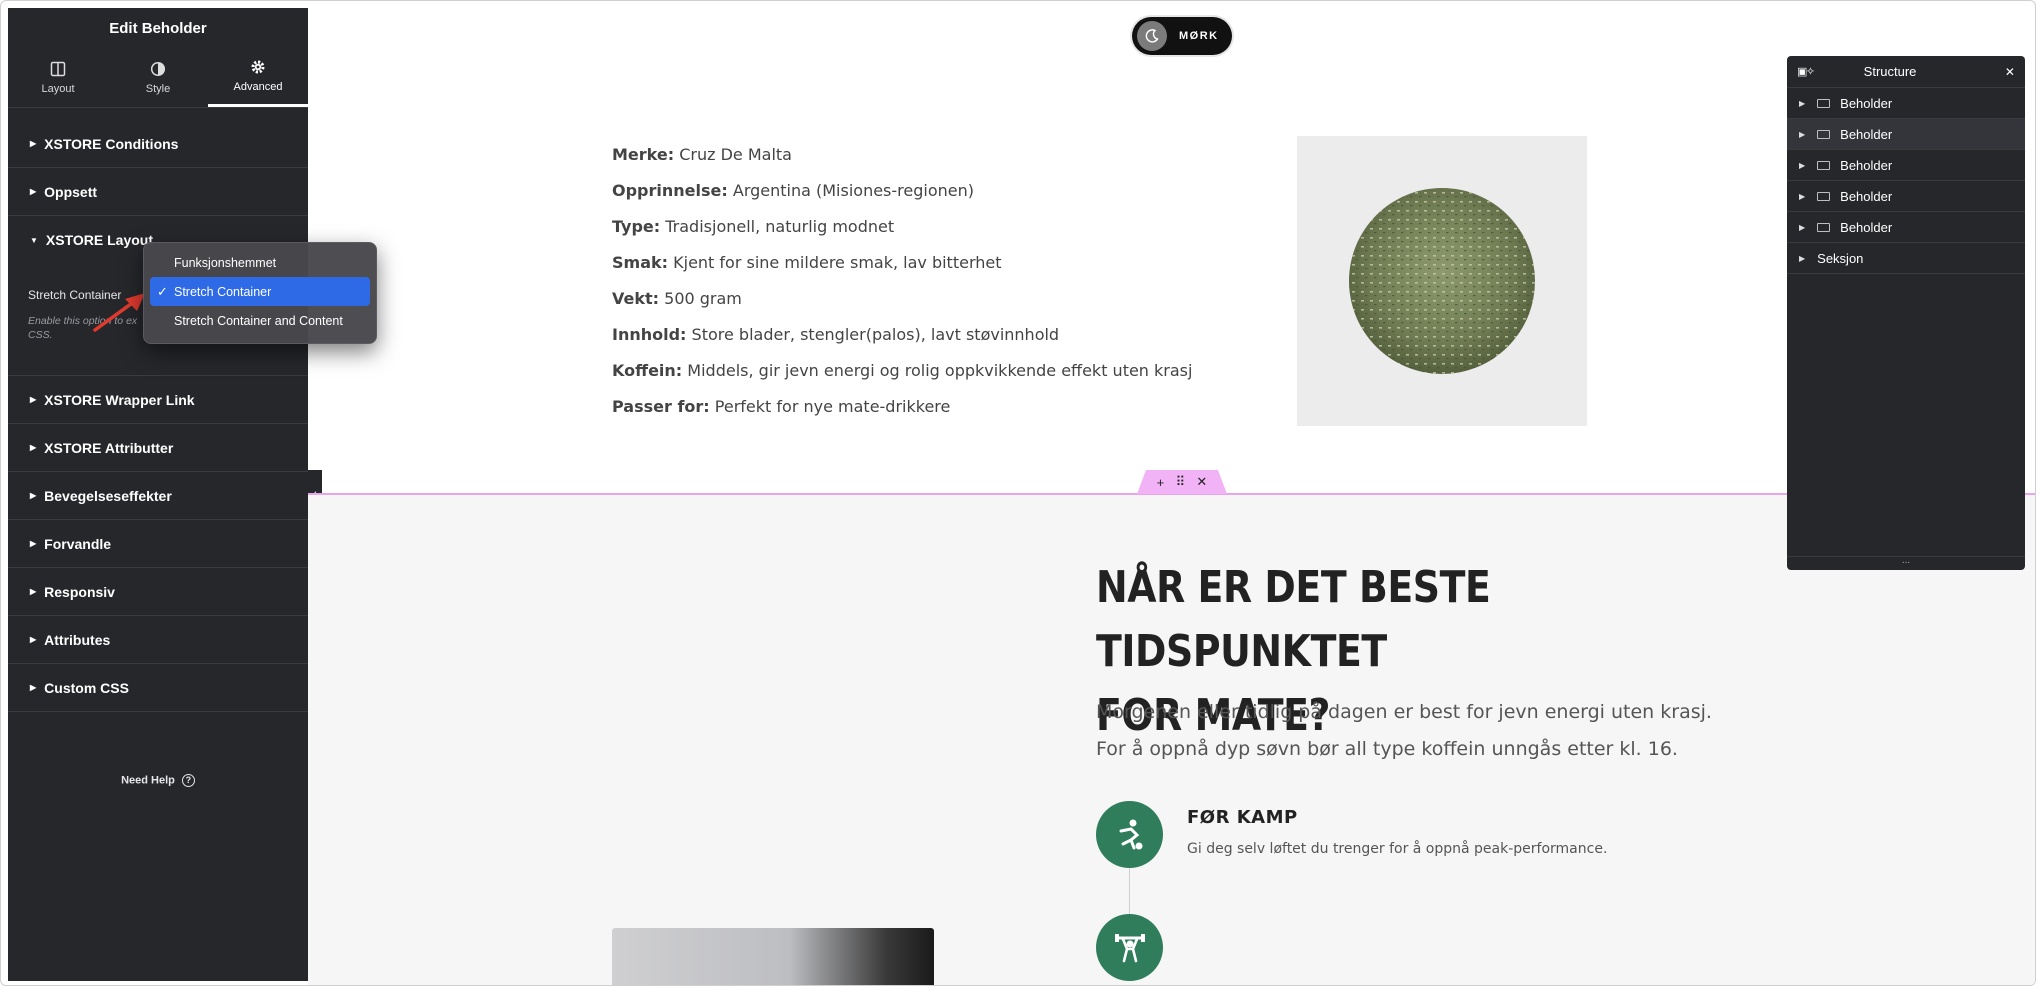  What do you see at coordinates (148, 780) in the screenshot?
I see `need-help-label: Need Help` at bounding box center [148, 780].